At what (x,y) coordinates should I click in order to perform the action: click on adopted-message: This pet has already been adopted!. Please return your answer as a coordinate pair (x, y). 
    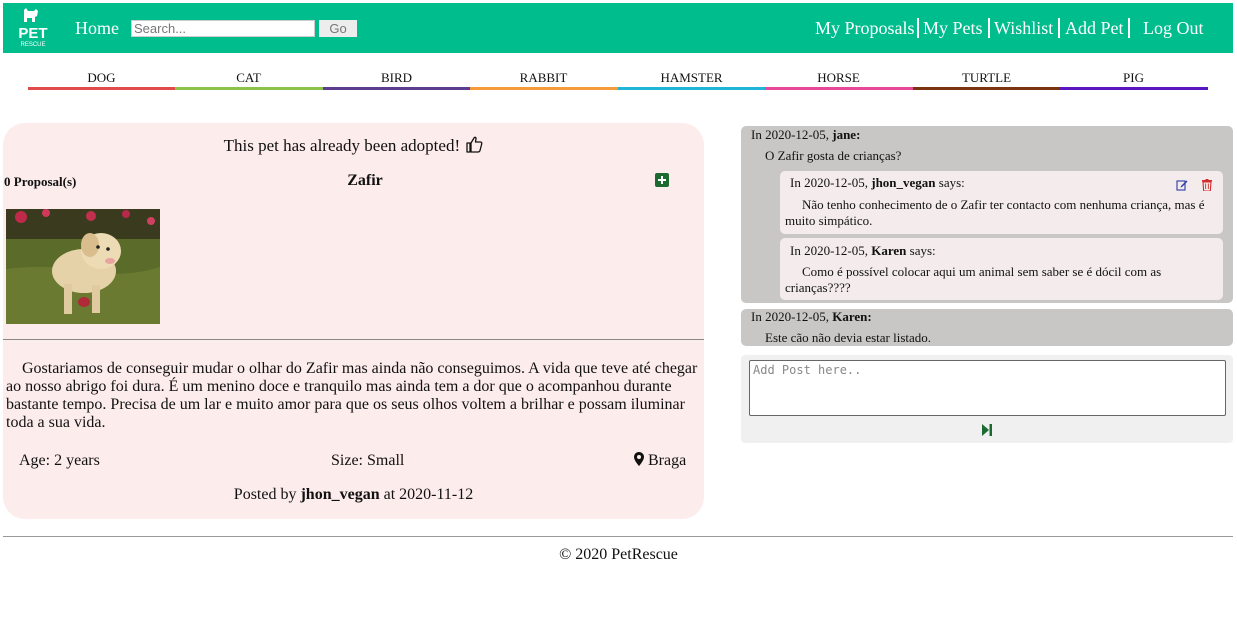
    Looking at the image, I should click on (353, 146).